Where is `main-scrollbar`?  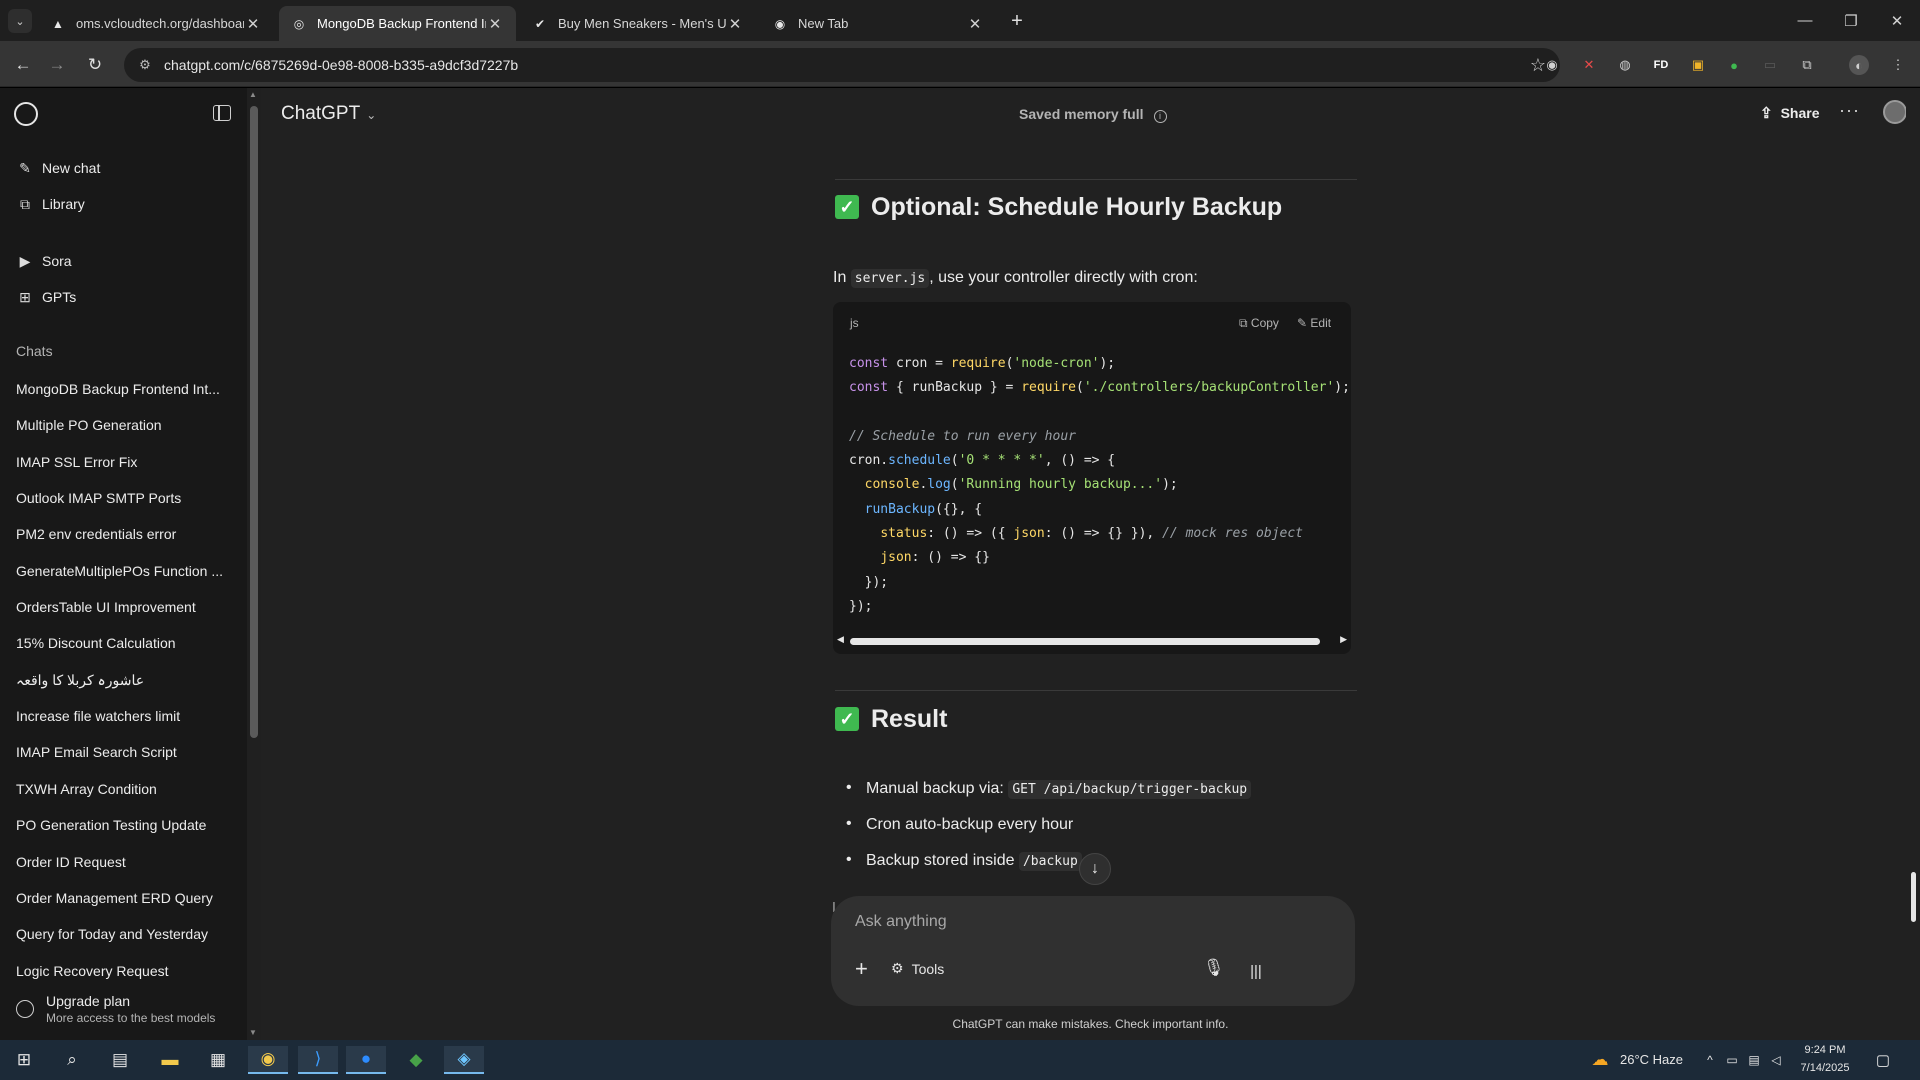 main-scrollbar is located at coordinates (1913, 564).